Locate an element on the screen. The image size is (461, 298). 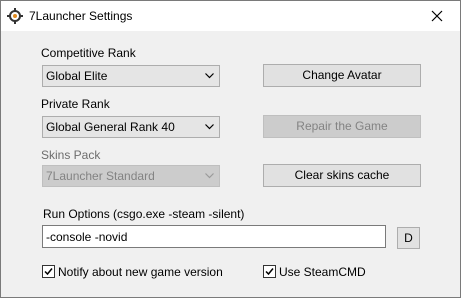
skins-pack-dropdown: 7Launcher Standard is located at coordinates (131, 176).